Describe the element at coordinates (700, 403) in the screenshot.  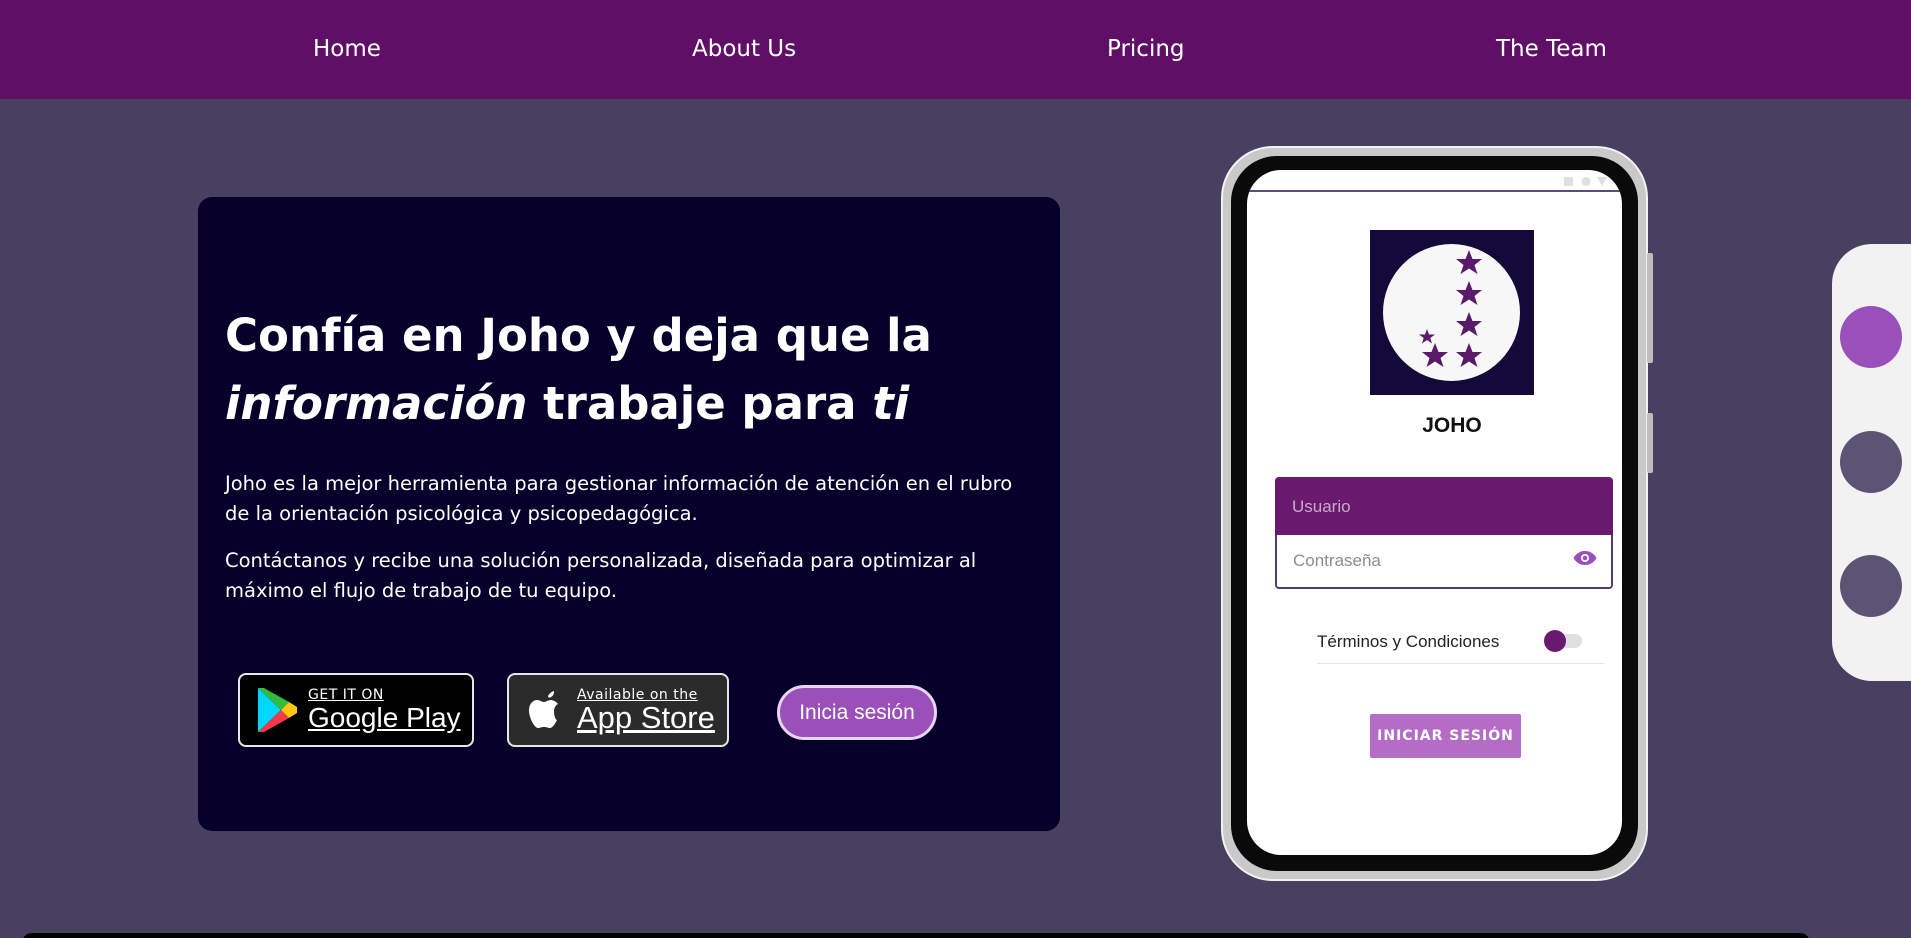
I see `hero-title-part2: trabaje para` at that location.